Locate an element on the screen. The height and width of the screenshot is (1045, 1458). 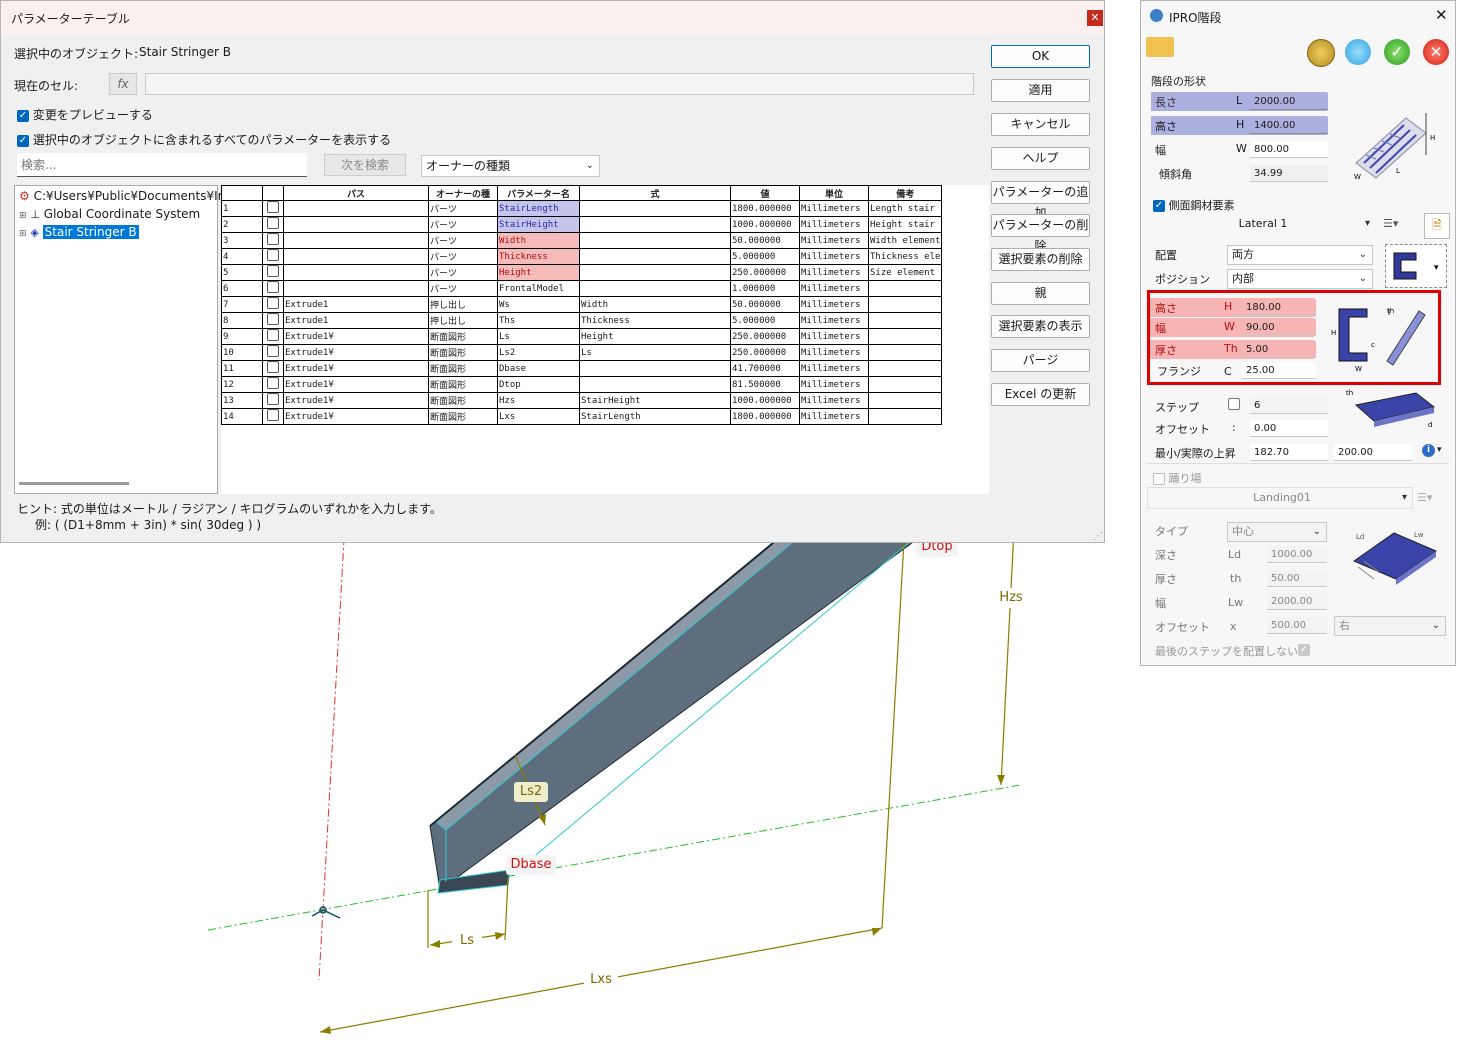
row-index-cell: 3 is located at coordinates (242, 240).